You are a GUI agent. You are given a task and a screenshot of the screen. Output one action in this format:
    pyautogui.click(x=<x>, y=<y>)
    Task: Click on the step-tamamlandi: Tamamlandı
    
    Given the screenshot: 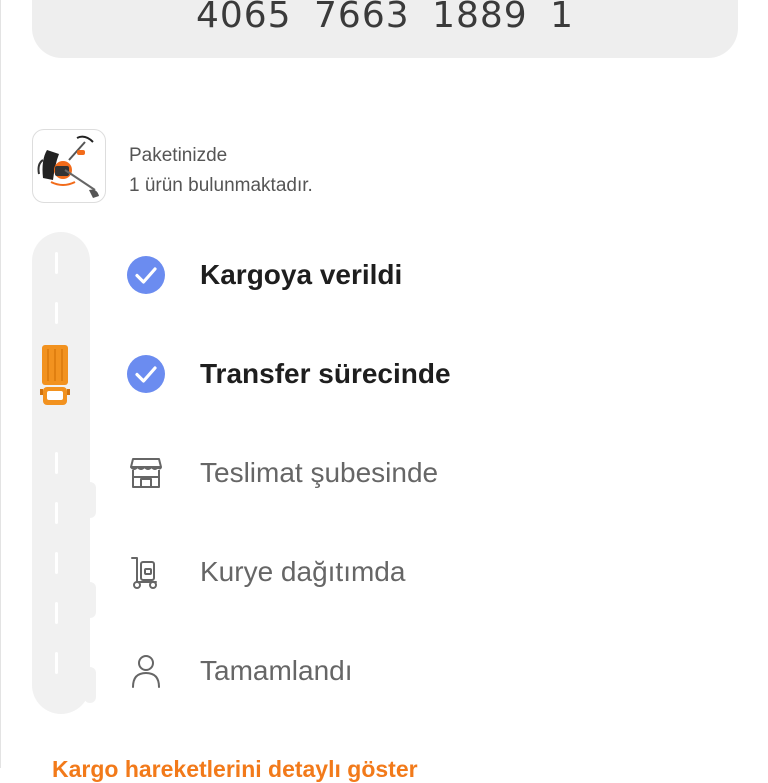 What is the action you would take?
    pyautogui.click(x=239, y=671)
    